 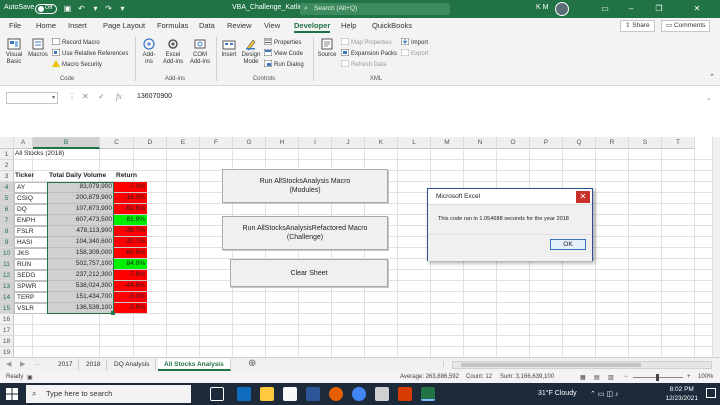 I want to click on normal-view-icon: ▦, so click(x=583, y=377).